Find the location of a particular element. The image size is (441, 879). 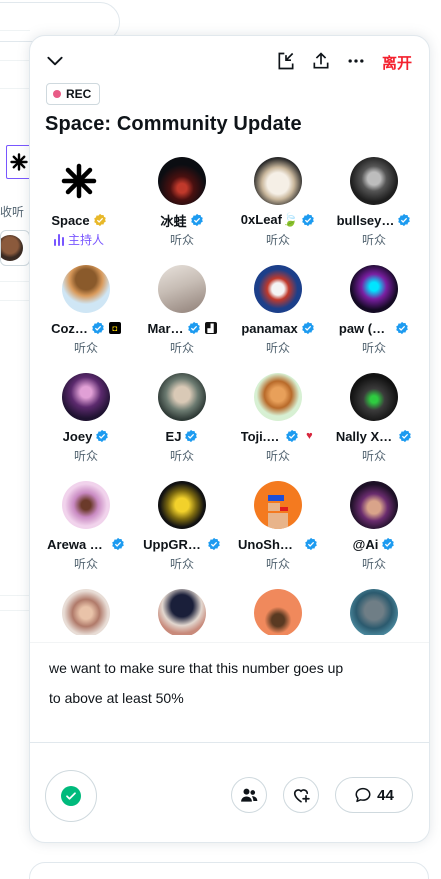

participant: Toji.… ♥ 听众 is located at coordinates (278, 421).